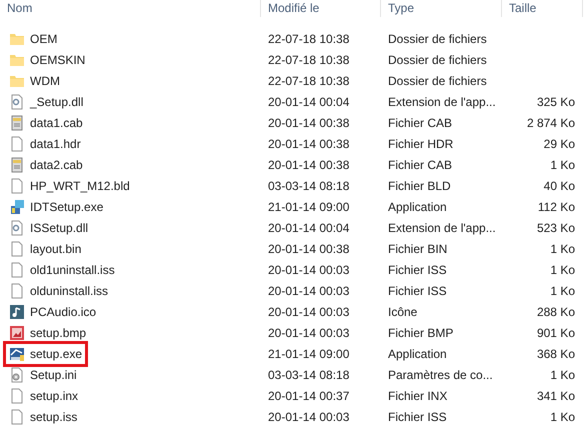 Image resolution: width=588 pixels, height=430 pixels. Describe the element at coordinates (321, 8) in the screenshot. I see `column-header: Modifié le` at that location.